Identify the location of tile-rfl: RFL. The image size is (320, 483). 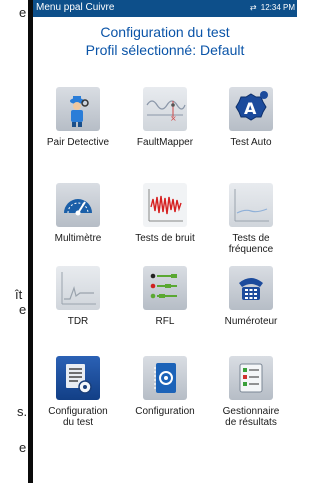
(165, 296).